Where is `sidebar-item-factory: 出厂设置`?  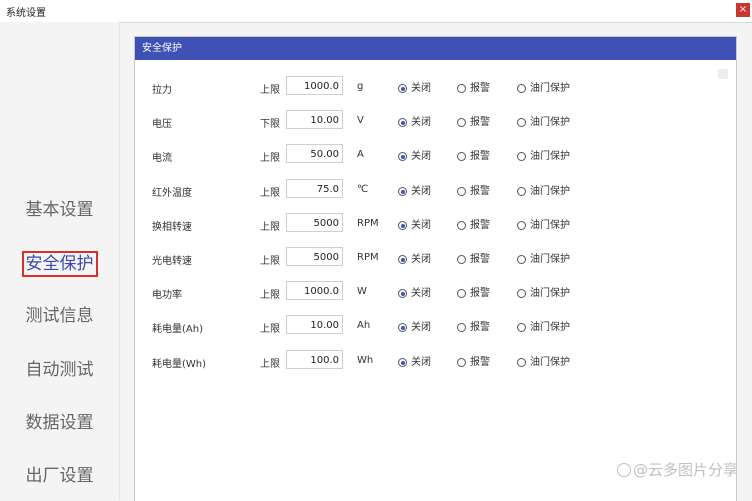
sidebar-item-factory: 出厂设置 is located at coordinates (59, 476).